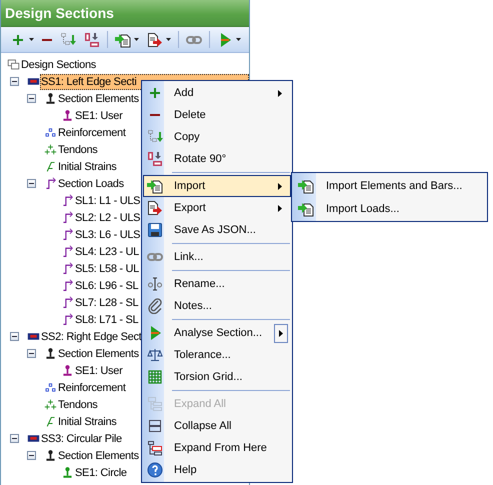 Image resolution: width=493 pixels, height=485 pixels. Describe the element at coordinates (125, 13) in the screenshot. I see `panel-title: Design Sections` at that location.